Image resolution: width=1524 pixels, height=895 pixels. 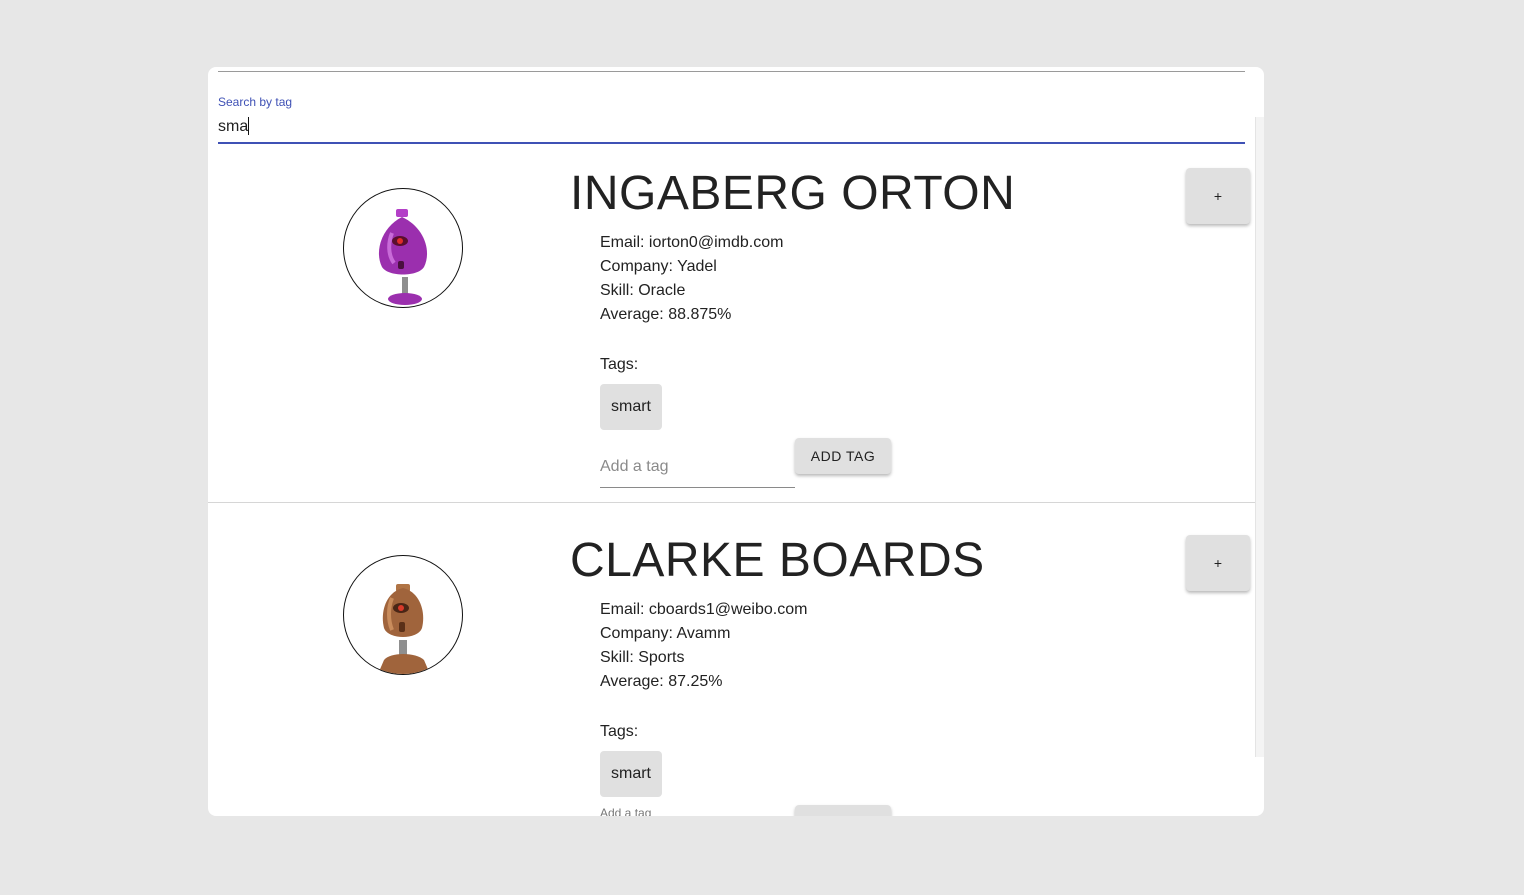 What do you see at coordinates (697, 266) in the screenshot?
I see `company-value: Yadel` at bounding box center [697, 266].